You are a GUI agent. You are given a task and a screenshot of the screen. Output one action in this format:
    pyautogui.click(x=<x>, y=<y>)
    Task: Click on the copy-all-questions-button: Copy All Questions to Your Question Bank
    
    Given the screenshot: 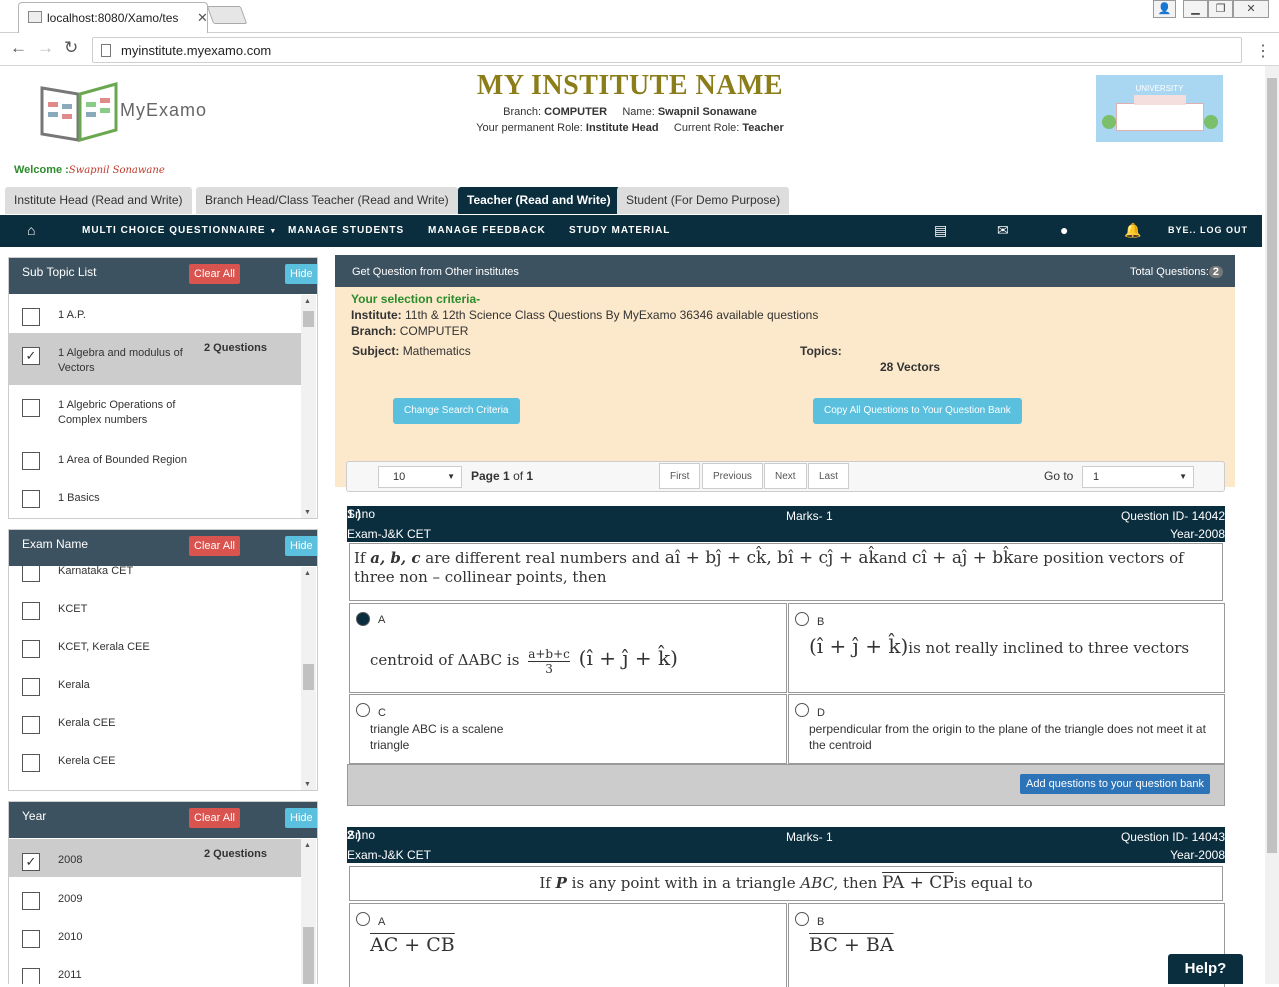 What is the action you would take?
    pyautogui.click(x=917, y=411)
    